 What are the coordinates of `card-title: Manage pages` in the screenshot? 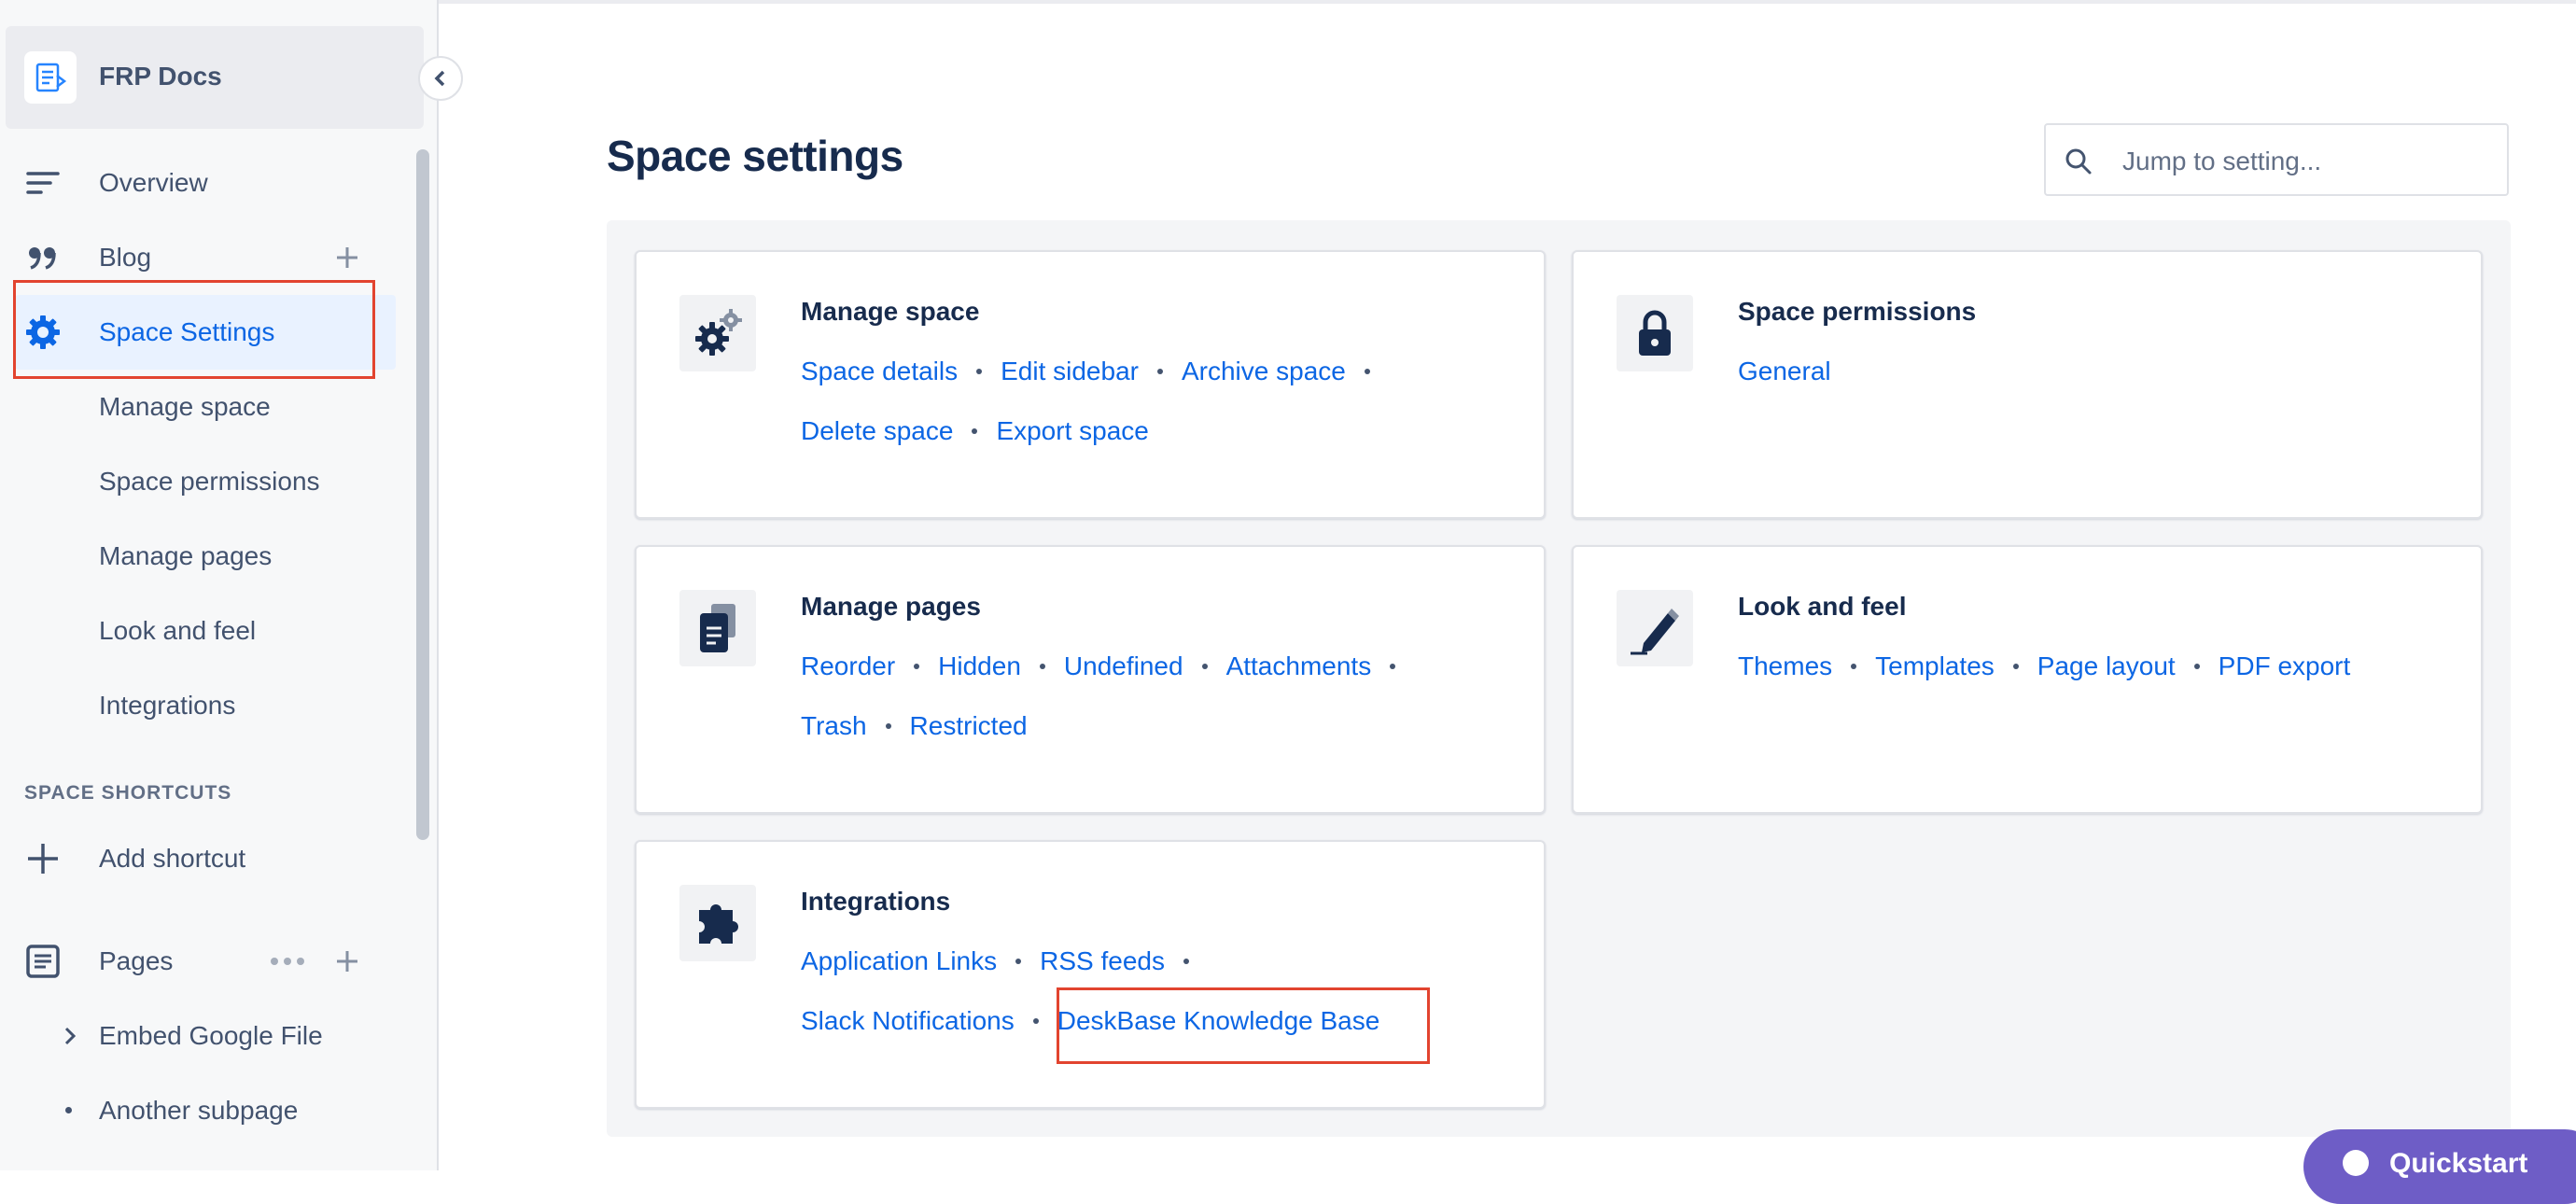 It's located at (891, 606).